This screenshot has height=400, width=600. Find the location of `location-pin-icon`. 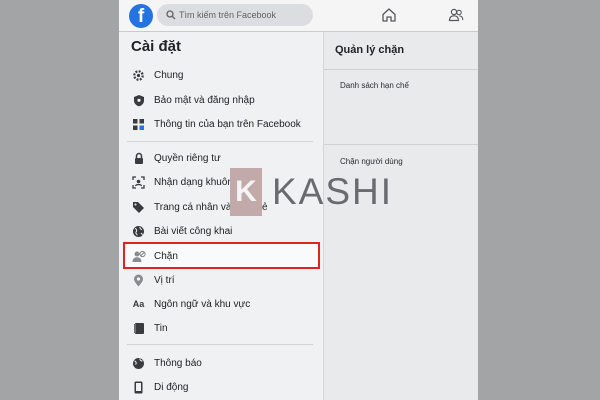

location-pin-icon is located at coordinates (138, 280).